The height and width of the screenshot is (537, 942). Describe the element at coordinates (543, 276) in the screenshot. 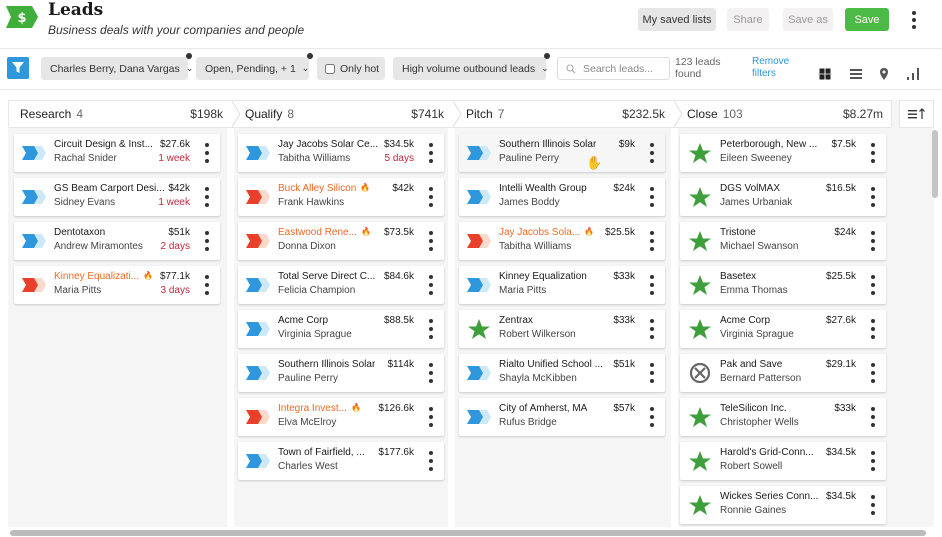

I see `lead-company: Kinney Equalization` at that location.